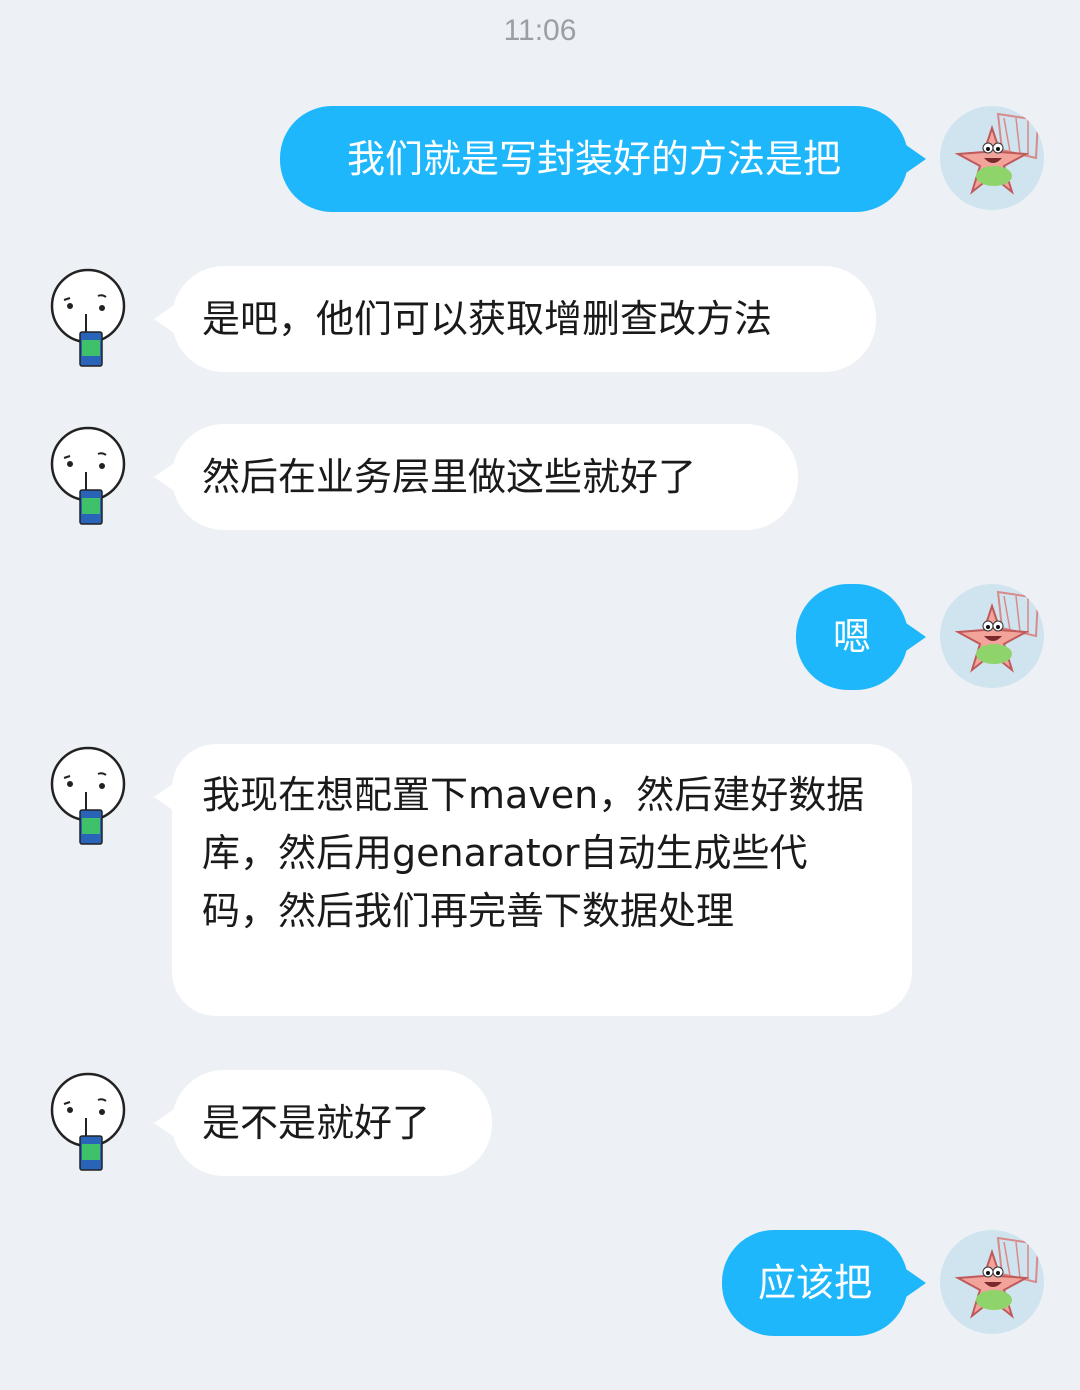 The width and height of the screenshot is (1080, 1390). Describe the element at coordinates (540, 30) in the screenshot. I see `message-timestamp: 11:06` at that location.